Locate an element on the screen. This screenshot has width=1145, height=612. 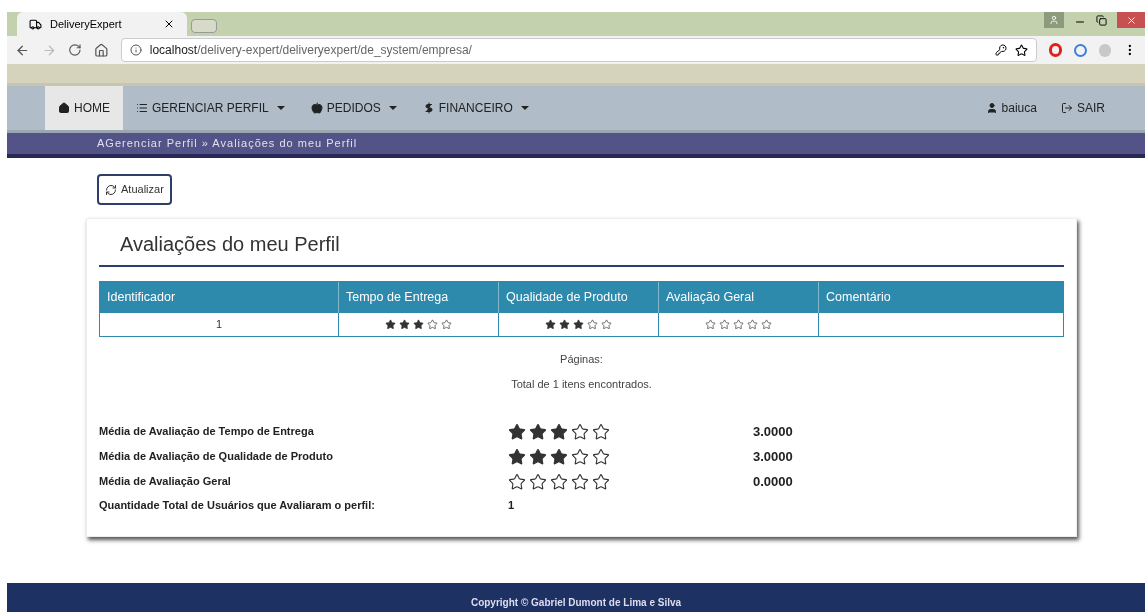
users-count: 1 is located at coordinates (511, 505).